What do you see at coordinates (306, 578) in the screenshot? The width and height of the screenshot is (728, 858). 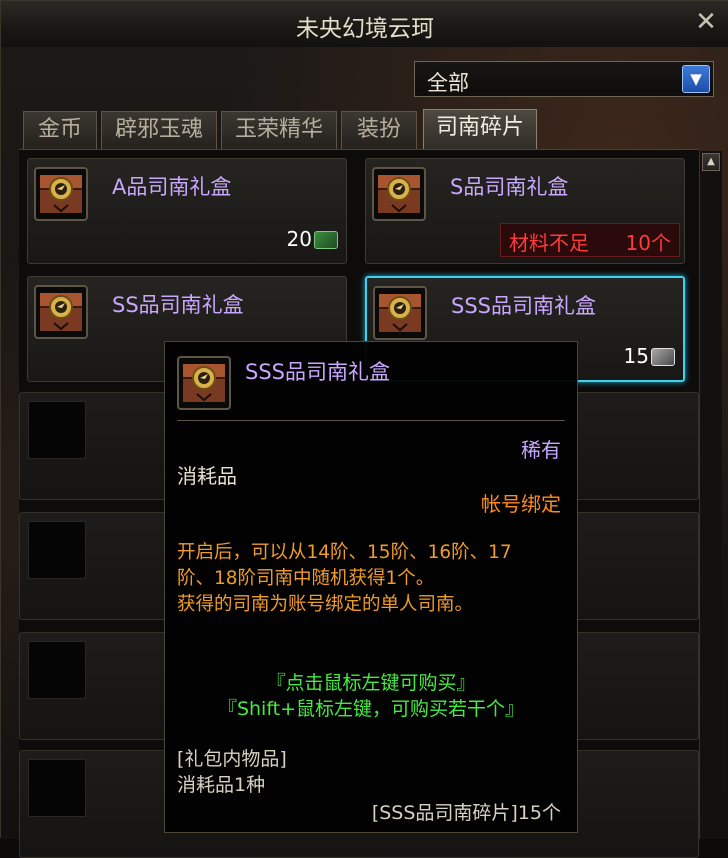 I see `tooltip-description-line: 阶、18阶司南中随机获得1个。` at bounding box center [306, 578].